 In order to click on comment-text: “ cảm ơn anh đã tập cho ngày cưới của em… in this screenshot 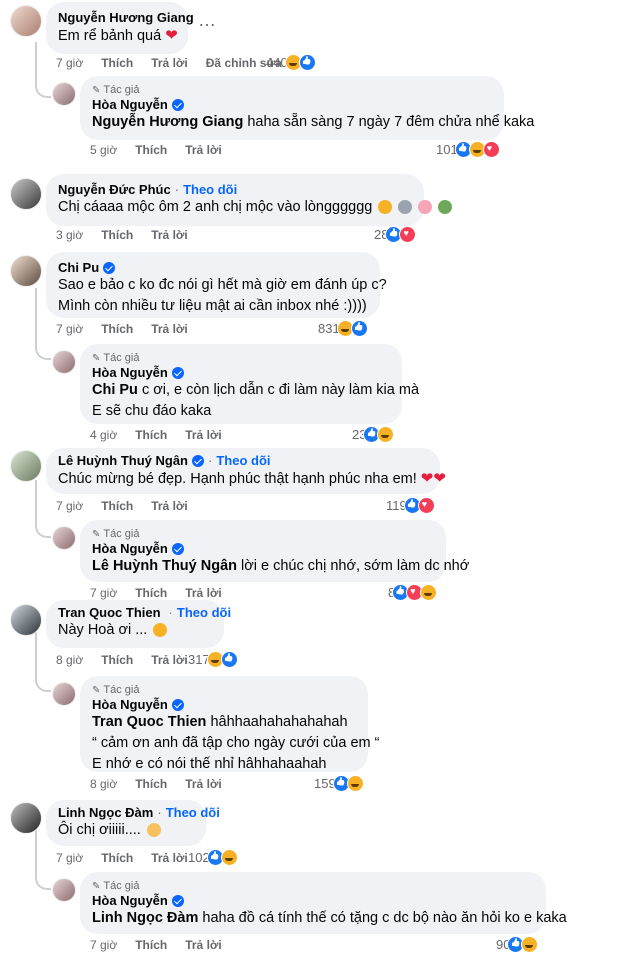, I will do `click(236, 743)`.